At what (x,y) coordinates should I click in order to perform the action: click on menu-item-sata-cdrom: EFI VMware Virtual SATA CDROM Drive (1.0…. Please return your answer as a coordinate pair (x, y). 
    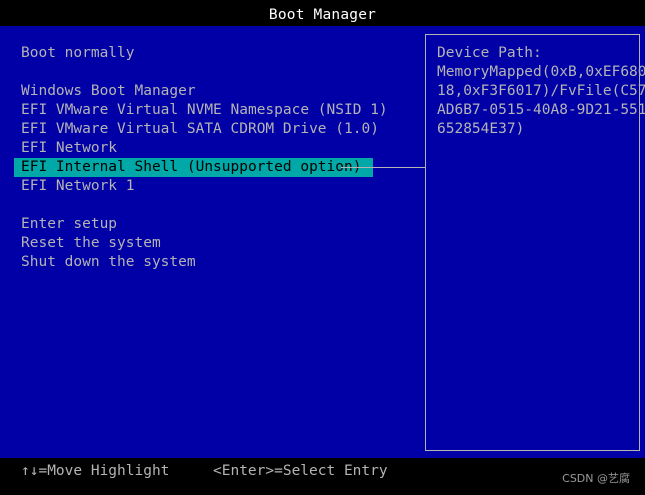
    Looking at the image, I should click on (202, 129).